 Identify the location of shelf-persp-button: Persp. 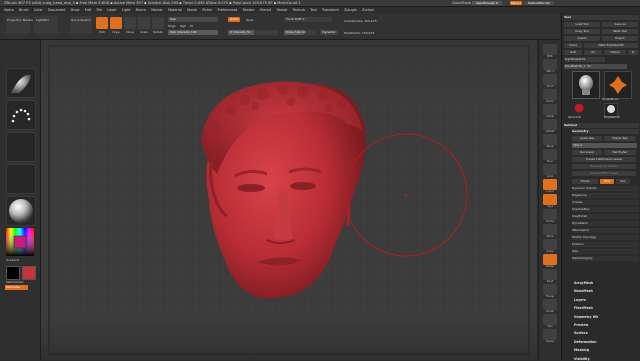
(550, 141).